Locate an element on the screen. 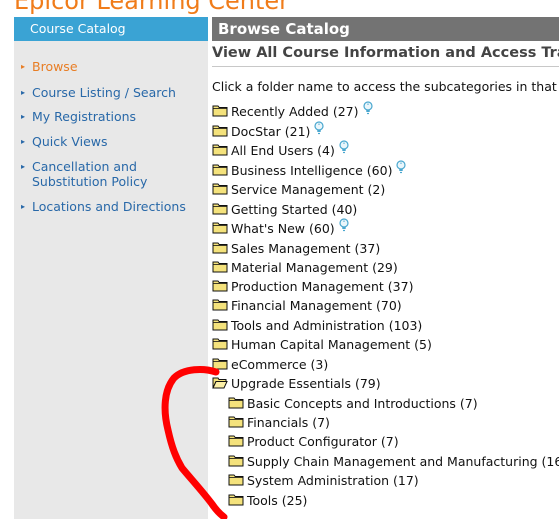 Image resolution: width=559 pixels, height=519 pixels. folder-label: Tools (25) is located at coordinates (277, 500).